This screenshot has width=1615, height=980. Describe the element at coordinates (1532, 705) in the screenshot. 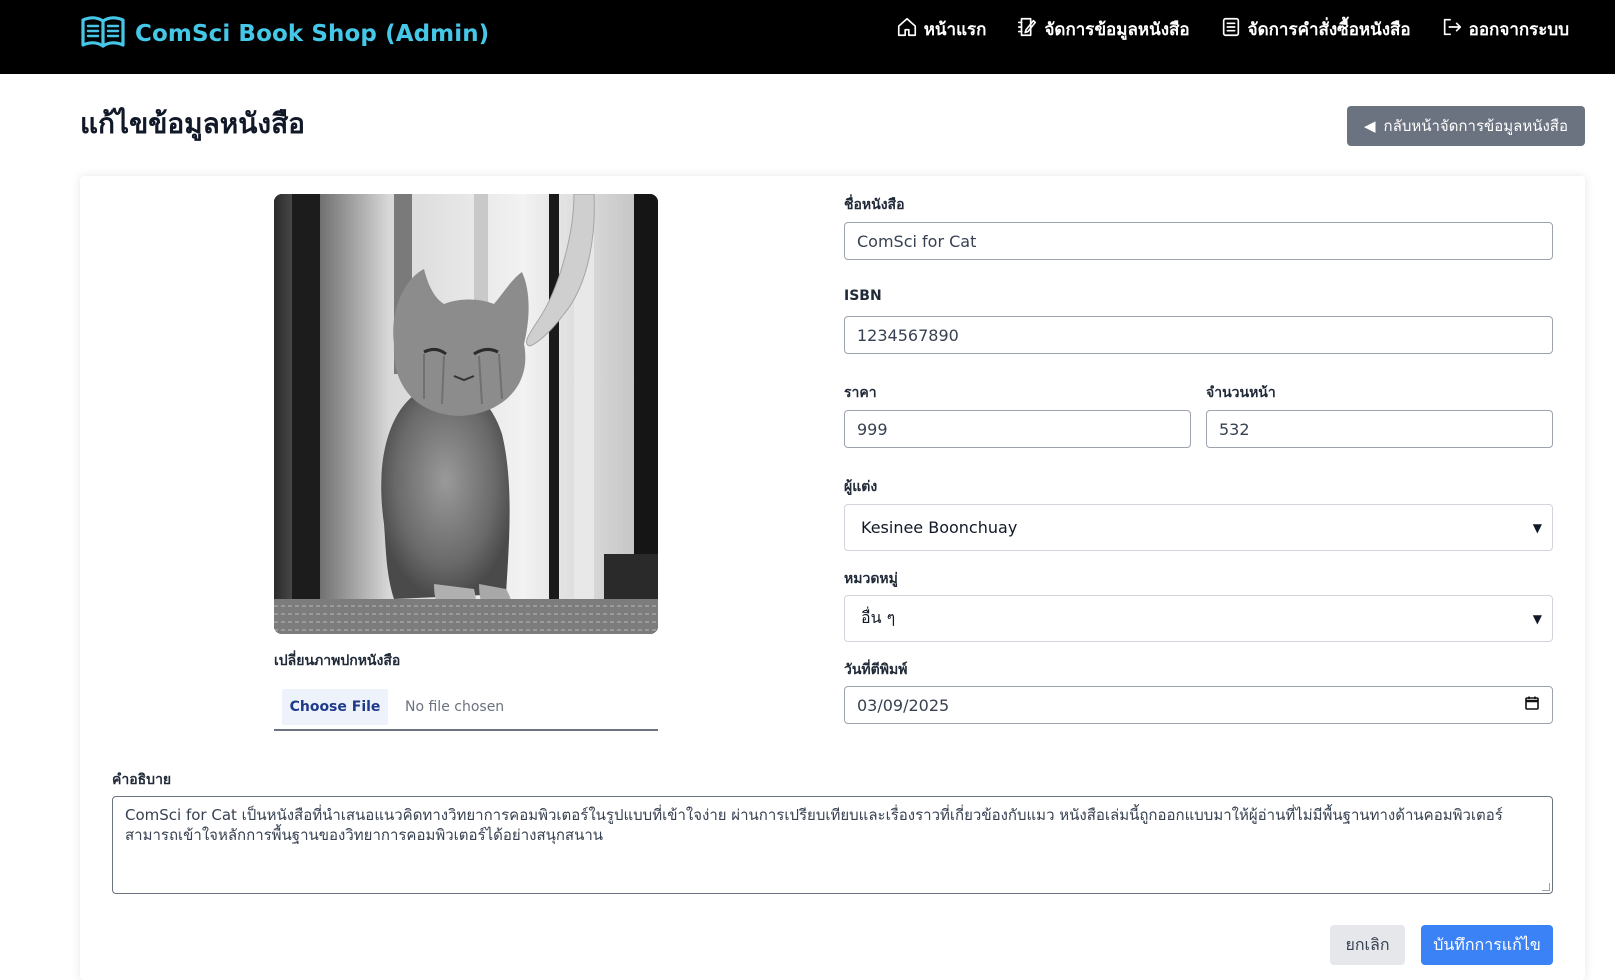

I see `calendar-icon` at that location.